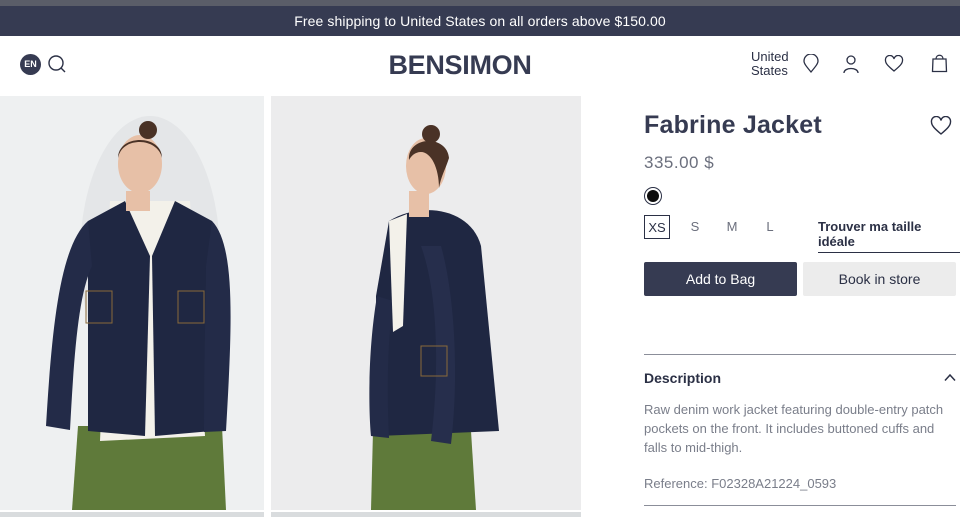  What do you see at coordinates (57, 64) in the screenshot?
I see `search-icon` at bounding box center [57, 64].